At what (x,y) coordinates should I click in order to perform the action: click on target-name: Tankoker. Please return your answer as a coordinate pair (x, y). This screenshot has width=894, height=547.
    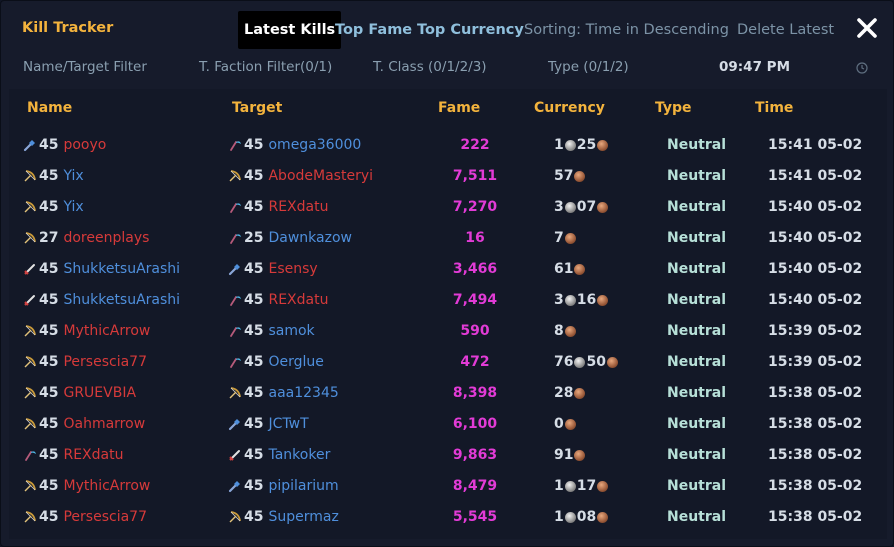
    Looking at the image, I should click on (299, 455).